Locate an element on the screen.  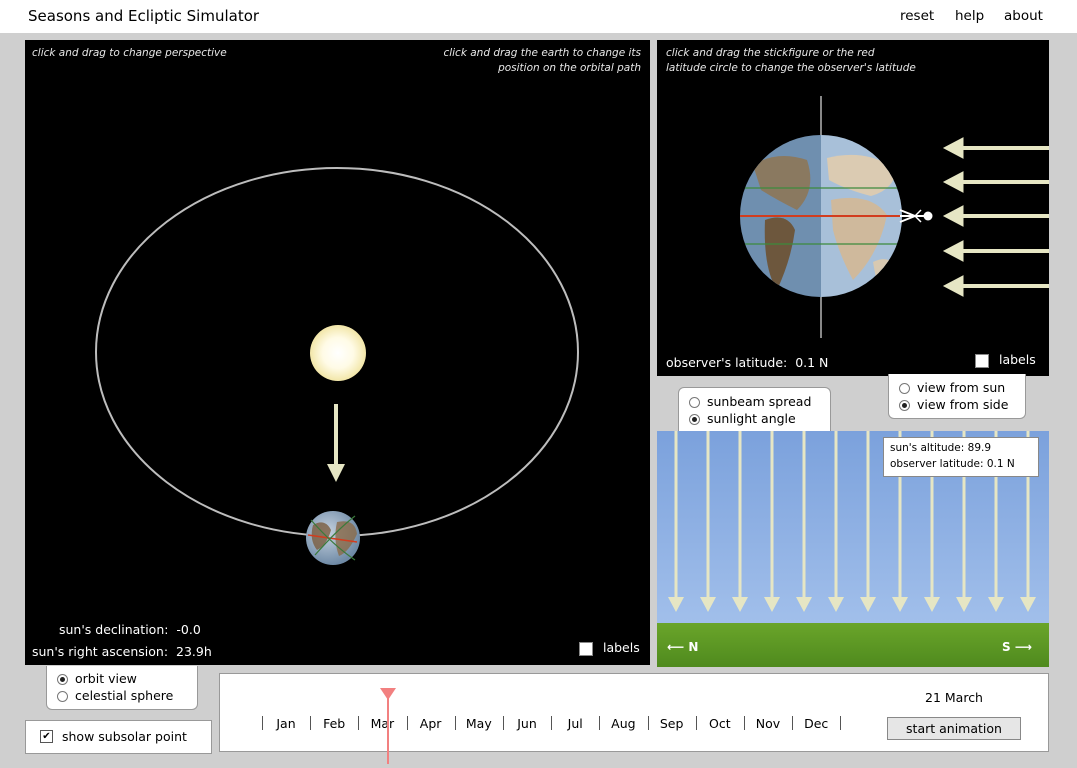
sunlight-options: sunbeam spread sunlight angle is located at coordinates (754, 409).